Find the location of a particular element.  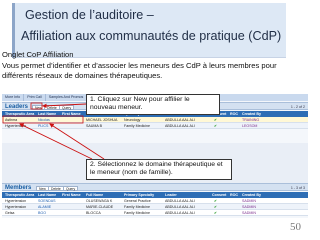

slide-subtitle: Onglet CoP Affiliation is located at coordinates (38, 54).